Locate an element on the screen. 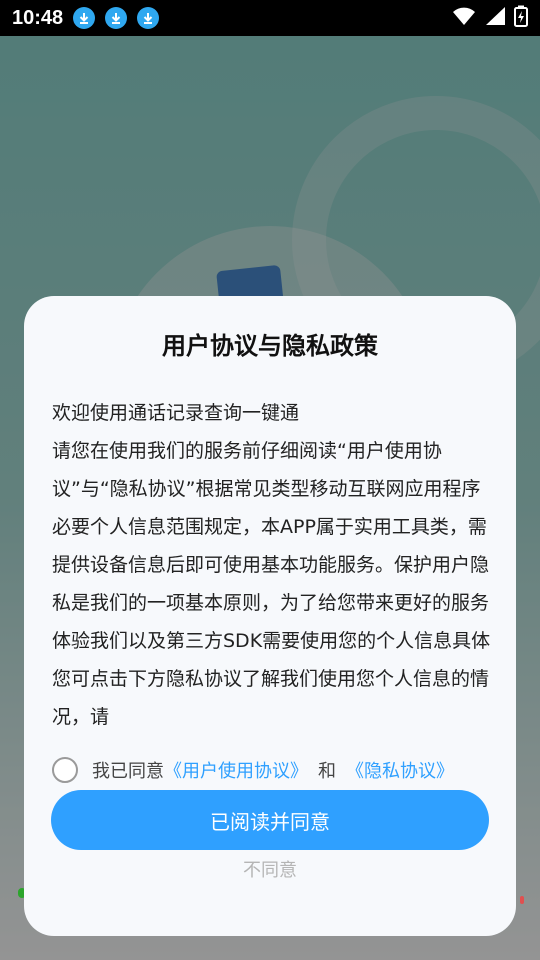 The height and width of the screenshot is (960, 540). user-agreement-link: 《用户使用协议》 is located at coordinates (236, 770).